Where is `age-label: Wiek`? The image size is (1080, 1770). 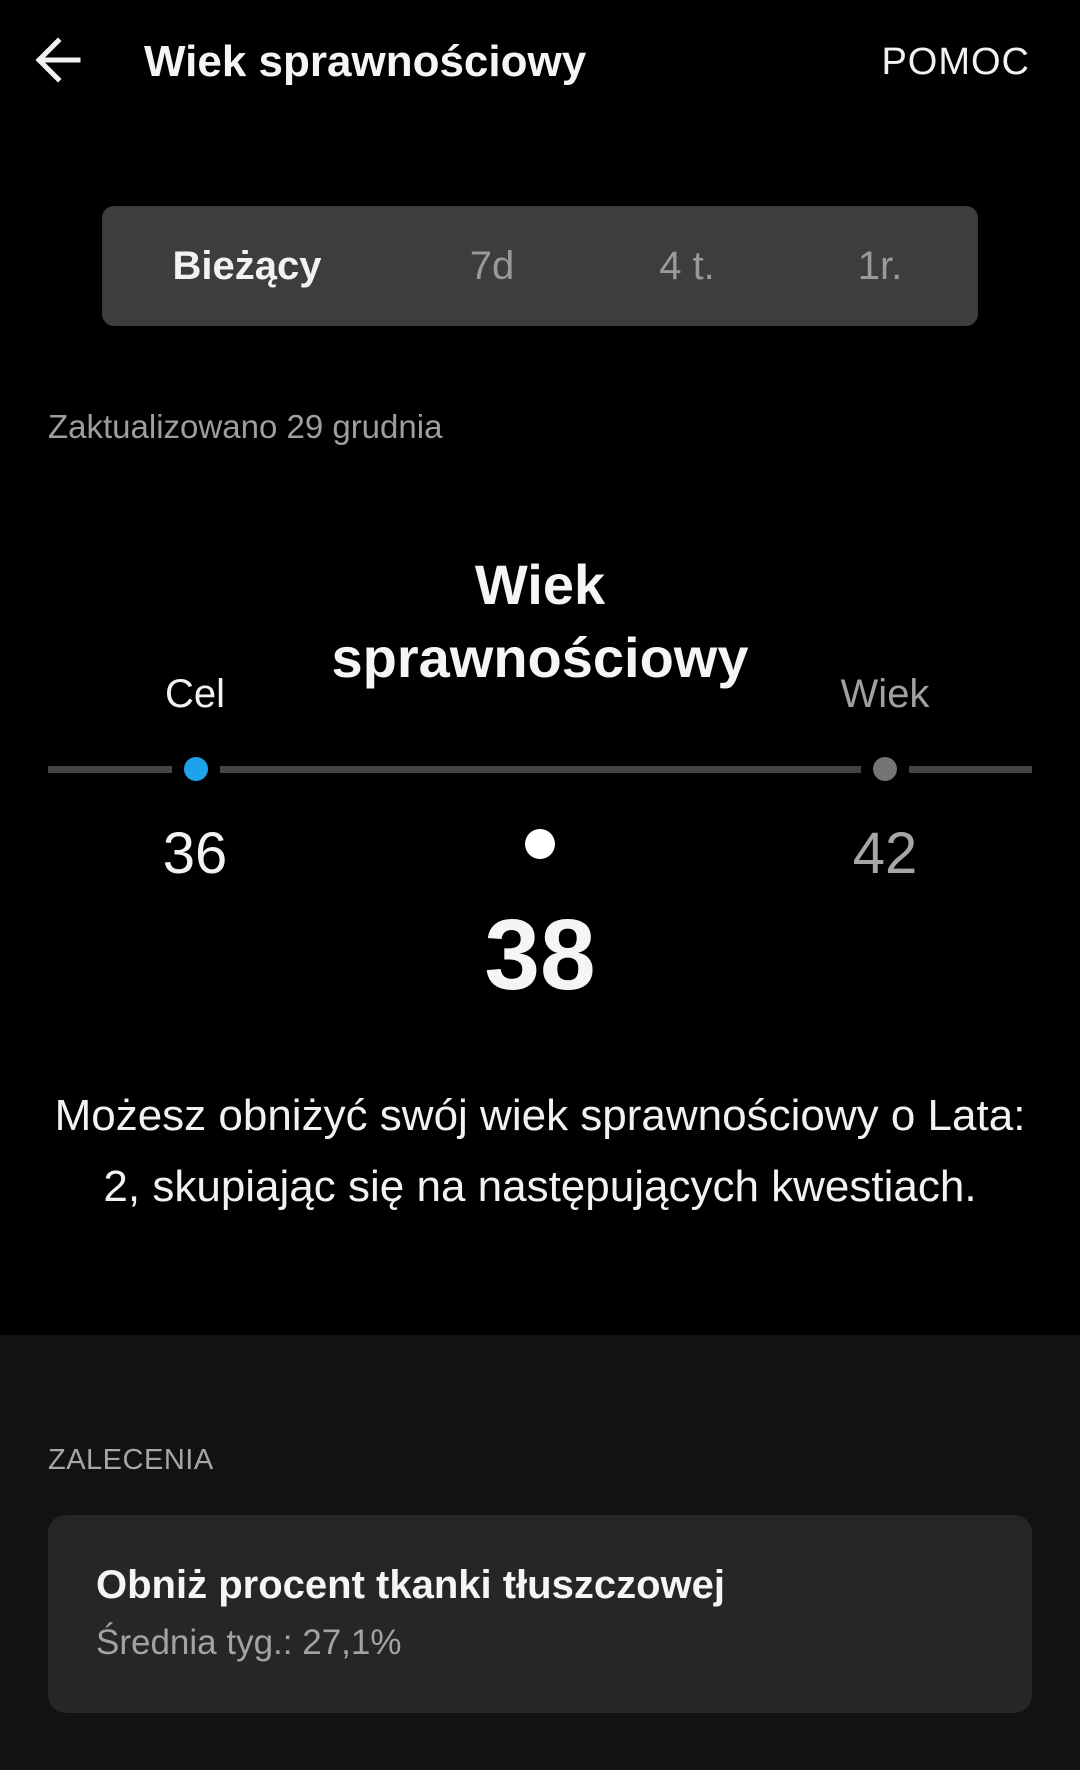 age-label: Wiek is located at coordinates (885, 694).